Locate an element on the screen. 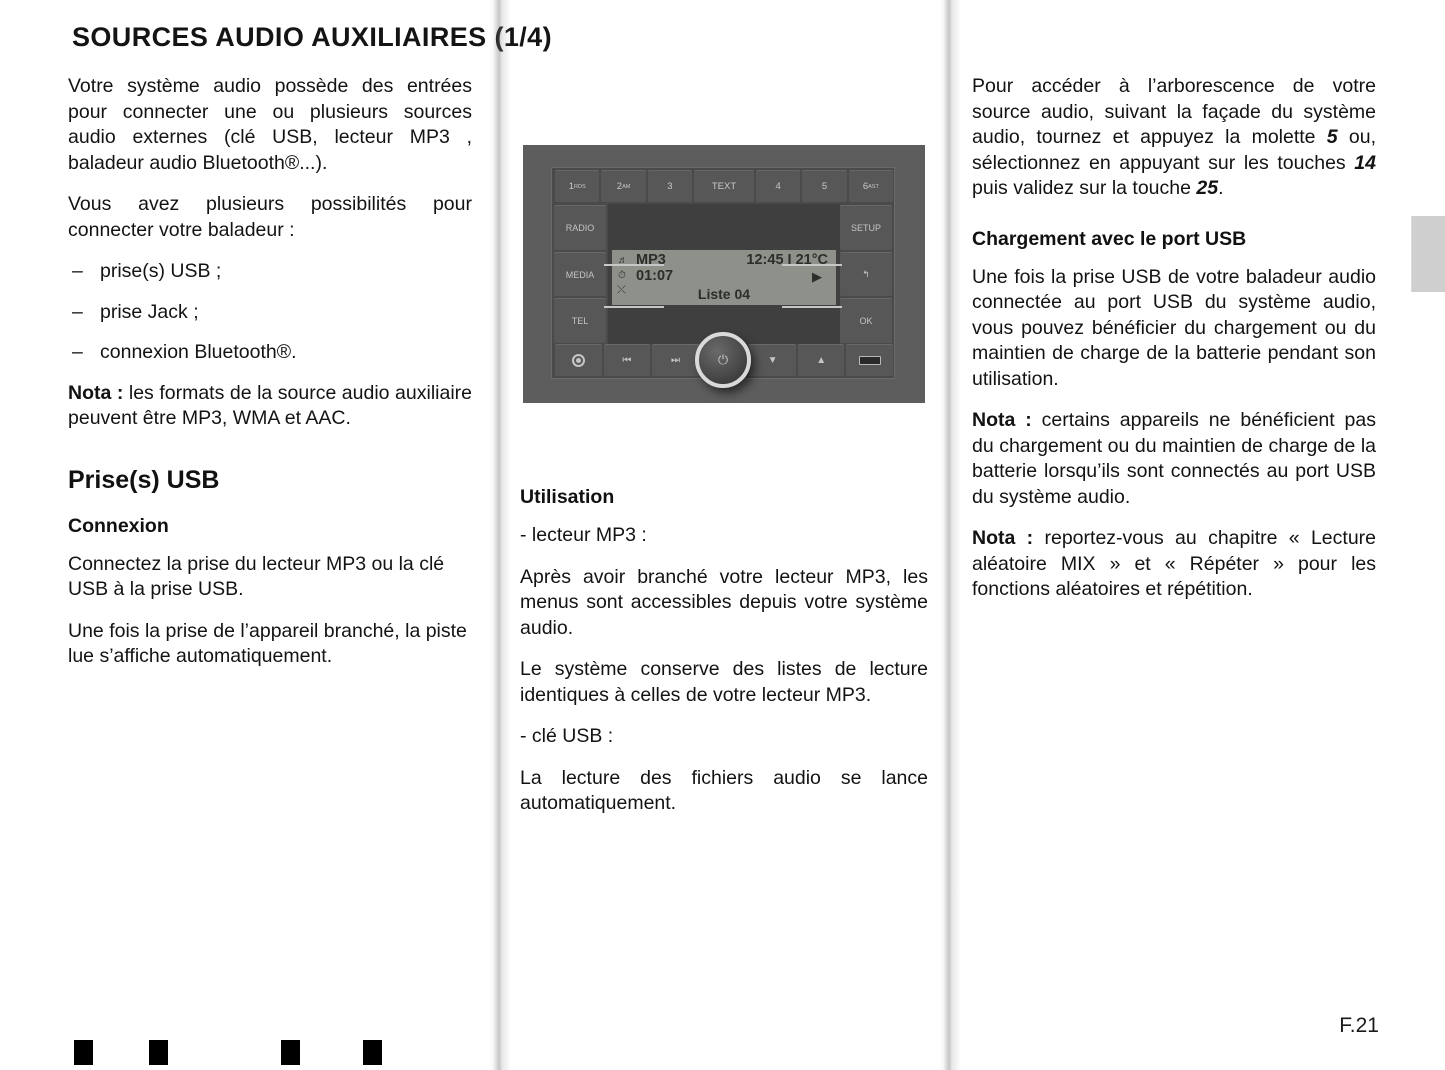 The width and height of the screenshot is (1445, 1070). list-item-label: prise Jack ; is located at coordinates (149, 311).